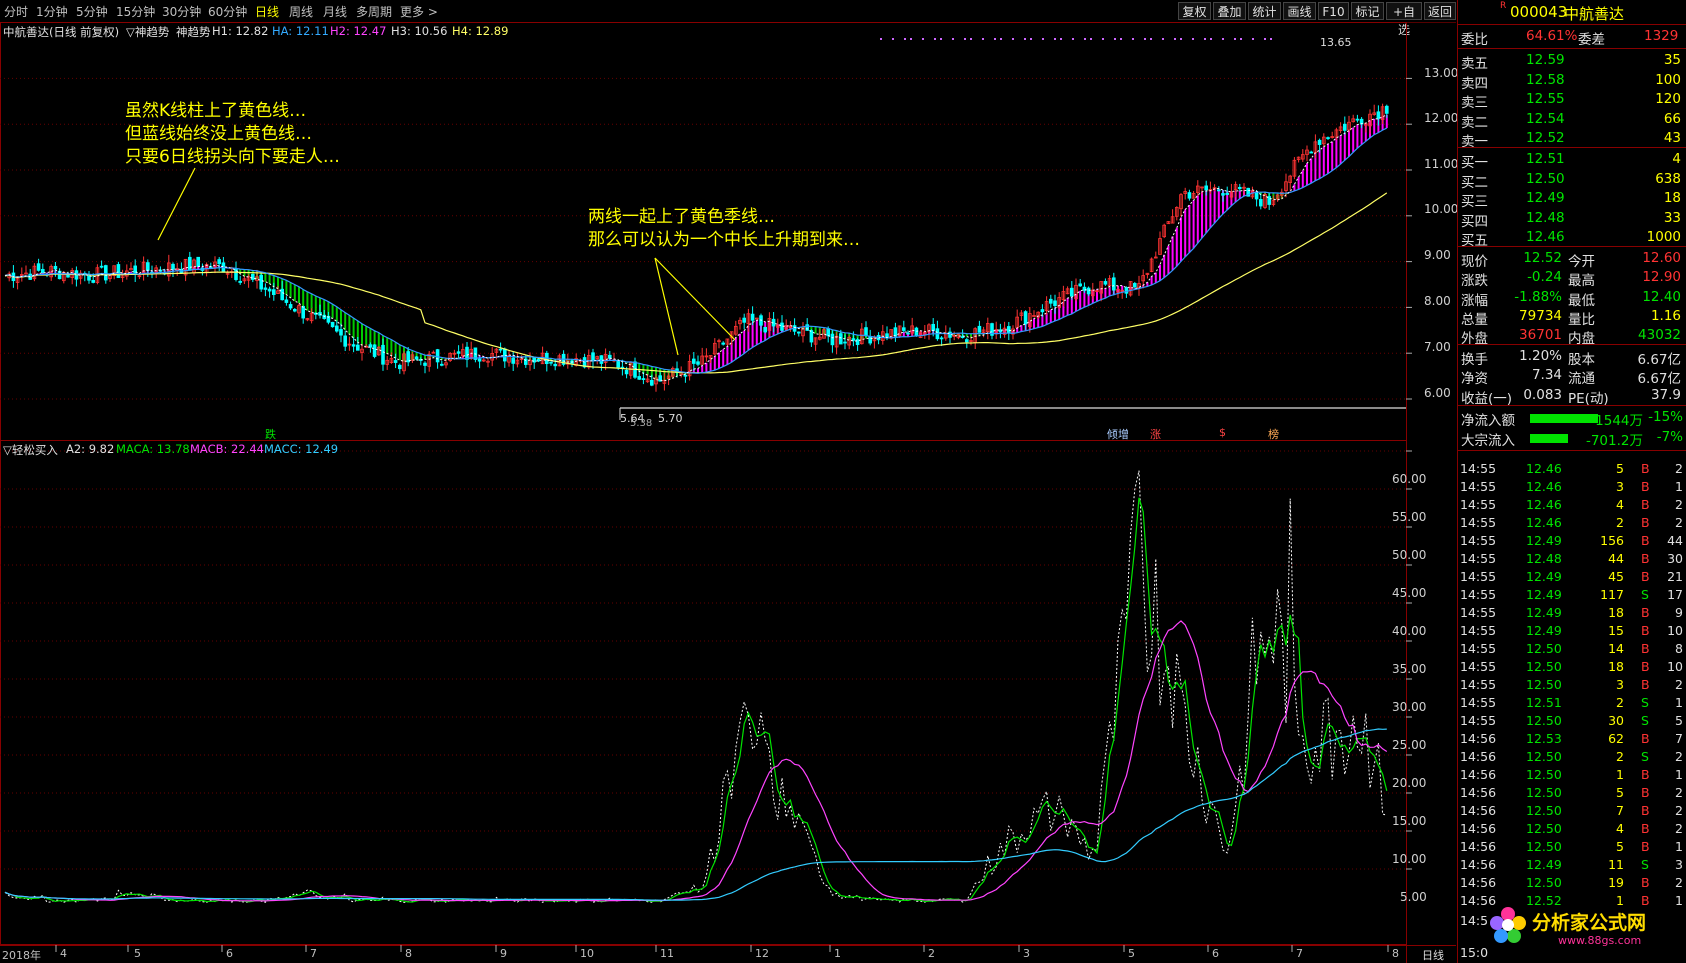 The height and width of the screenshot is (963, 1686). I want to click on buy-level-row: 买一 12.51 4, so click(1572, 160).